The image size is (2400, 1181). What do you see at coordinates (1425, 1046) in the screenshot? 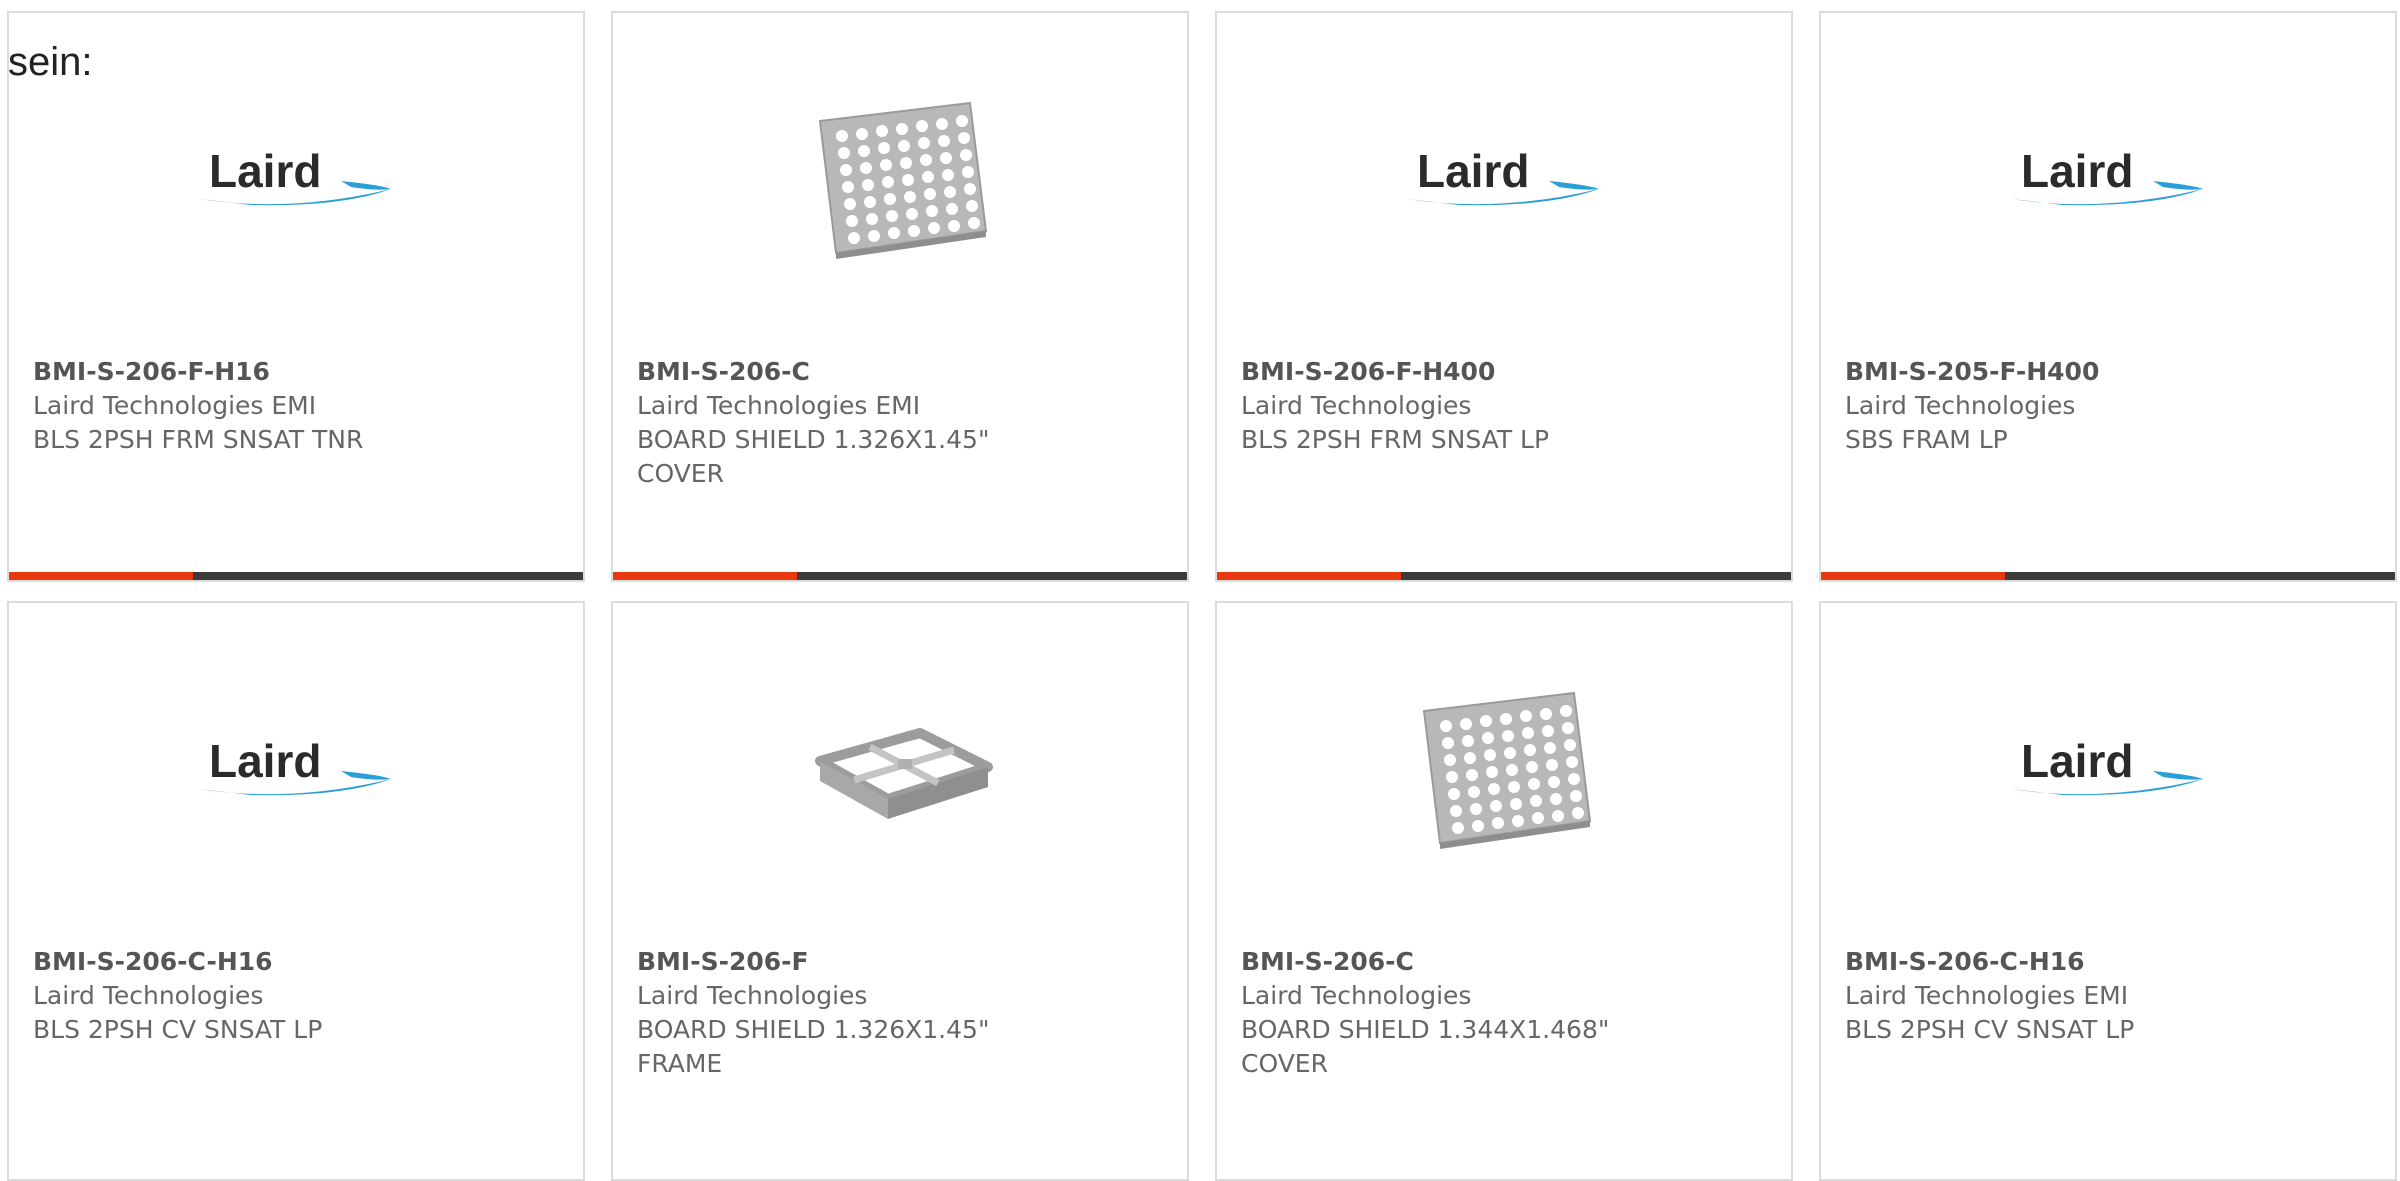
I see `description: BOARD SHIELD 1.344X1.468" COVER` at bounding box center [1425, 1046].